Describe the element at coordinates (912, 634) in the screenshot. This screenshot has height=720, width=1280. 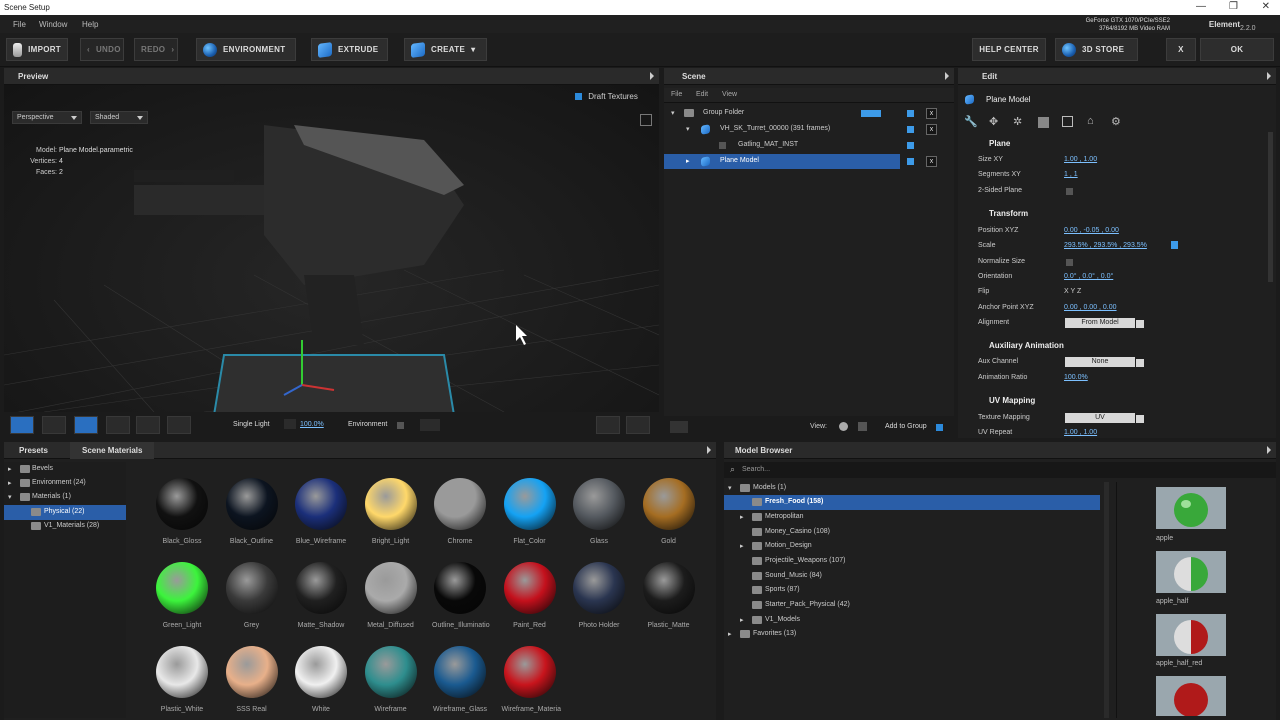
I see `tree-item-favorites: ▸ Favorites (13)` at that location.